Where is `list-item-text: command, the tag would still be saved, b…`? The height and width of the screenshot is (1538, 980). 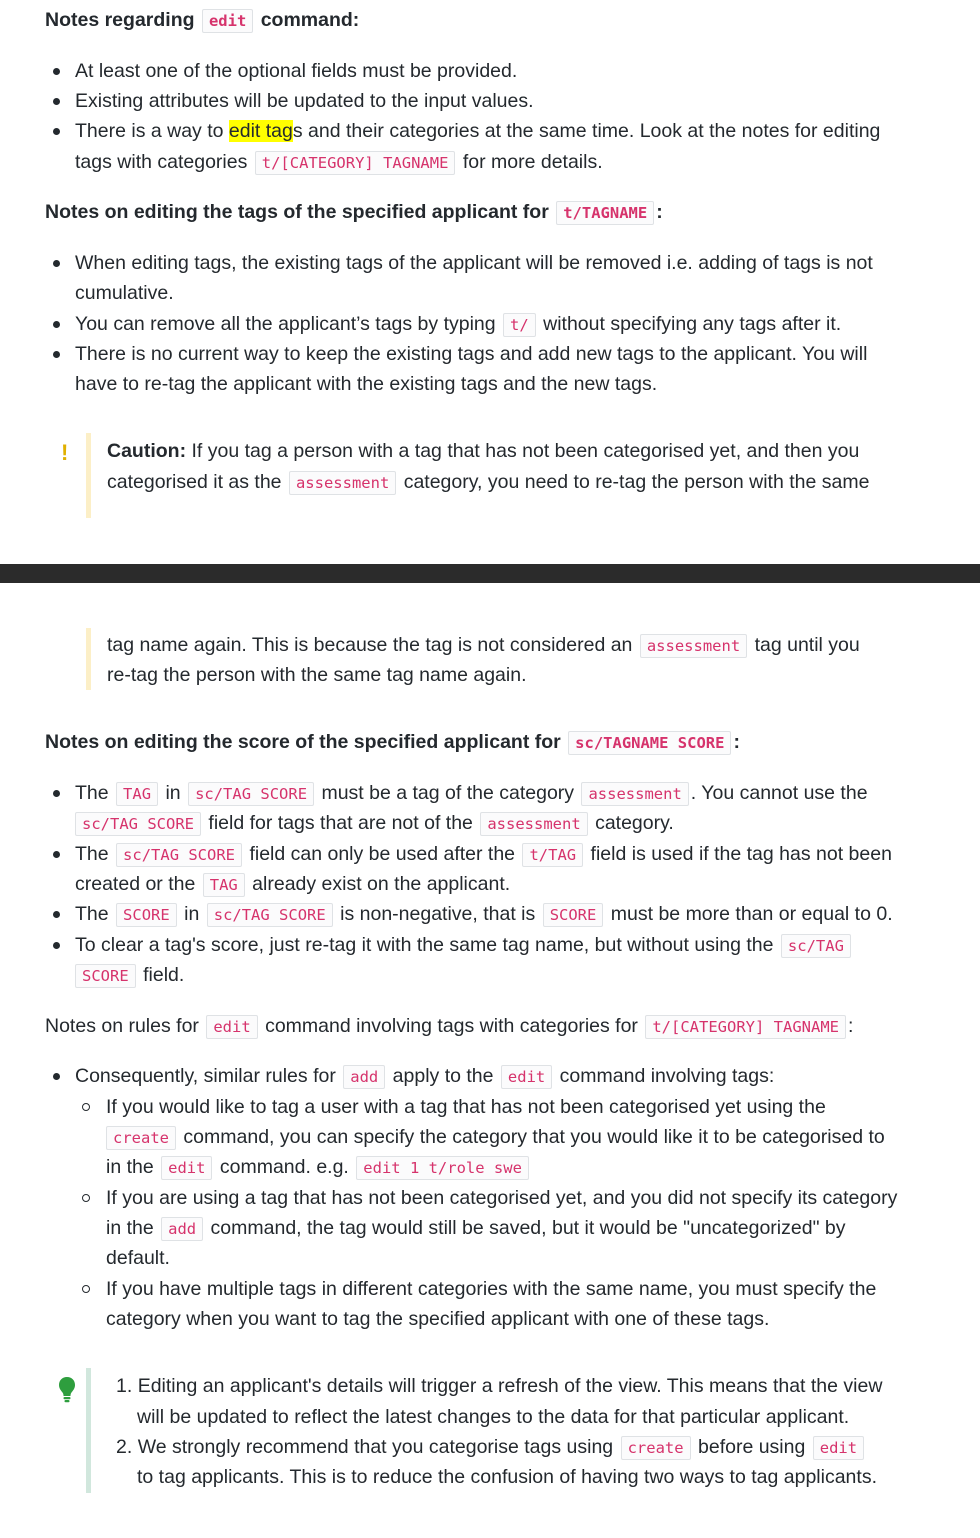
list-item-text: command, the tag would still be saved, b… is located at coordinates (528, 1228).